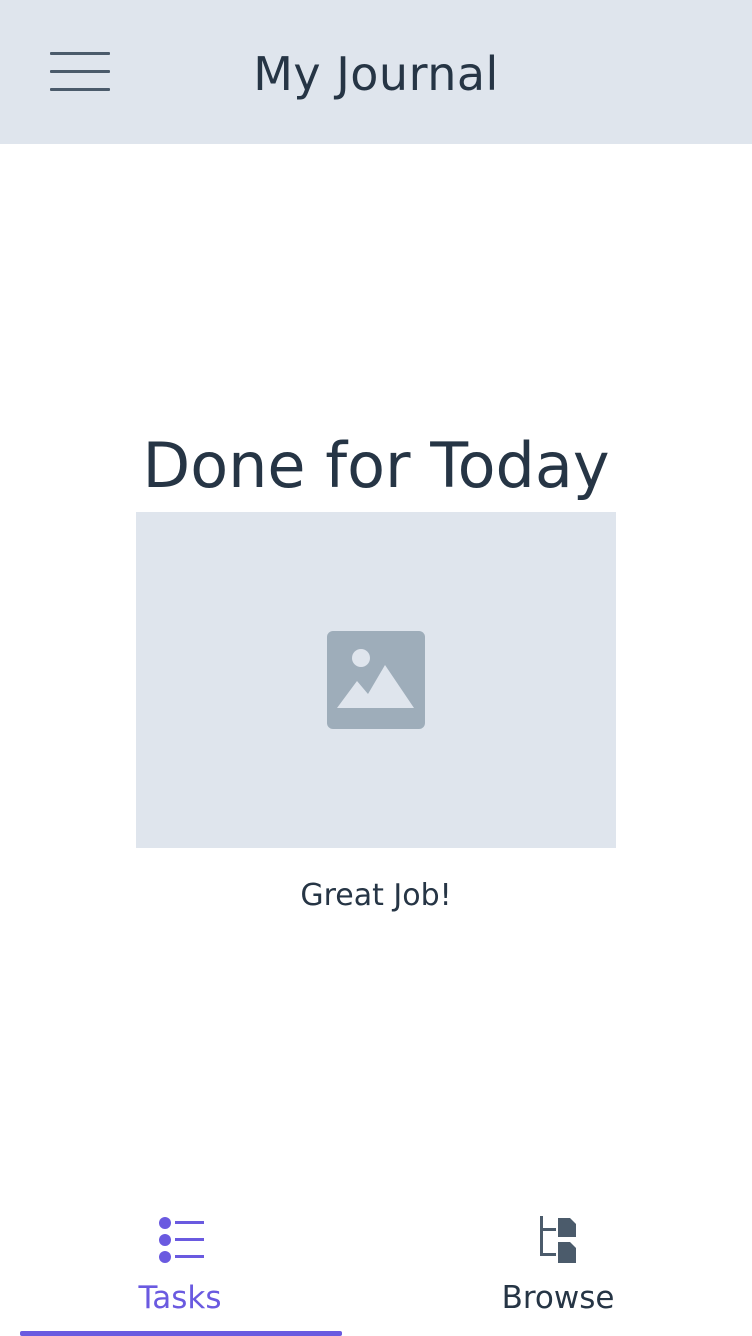 The height and width of the screenshot is (1336, 752). I want to click on app-bar: My Journal, so click(376, 72).